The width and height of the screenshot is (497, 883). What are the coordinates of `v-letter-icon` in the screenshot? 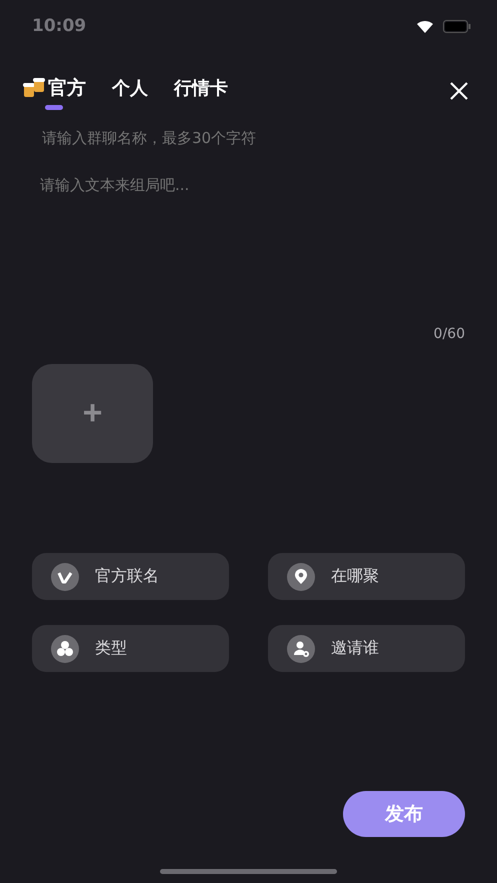 It's located at (65, 576).